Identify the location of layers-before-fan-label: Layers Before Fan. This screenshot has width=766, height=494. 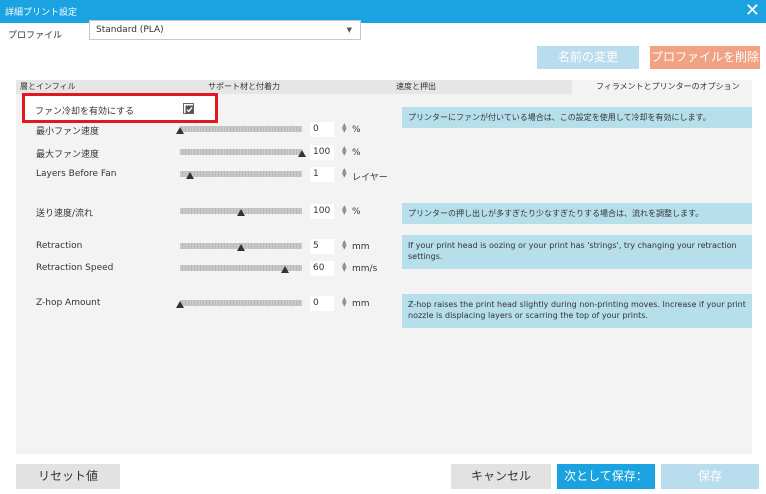
(76, 174).